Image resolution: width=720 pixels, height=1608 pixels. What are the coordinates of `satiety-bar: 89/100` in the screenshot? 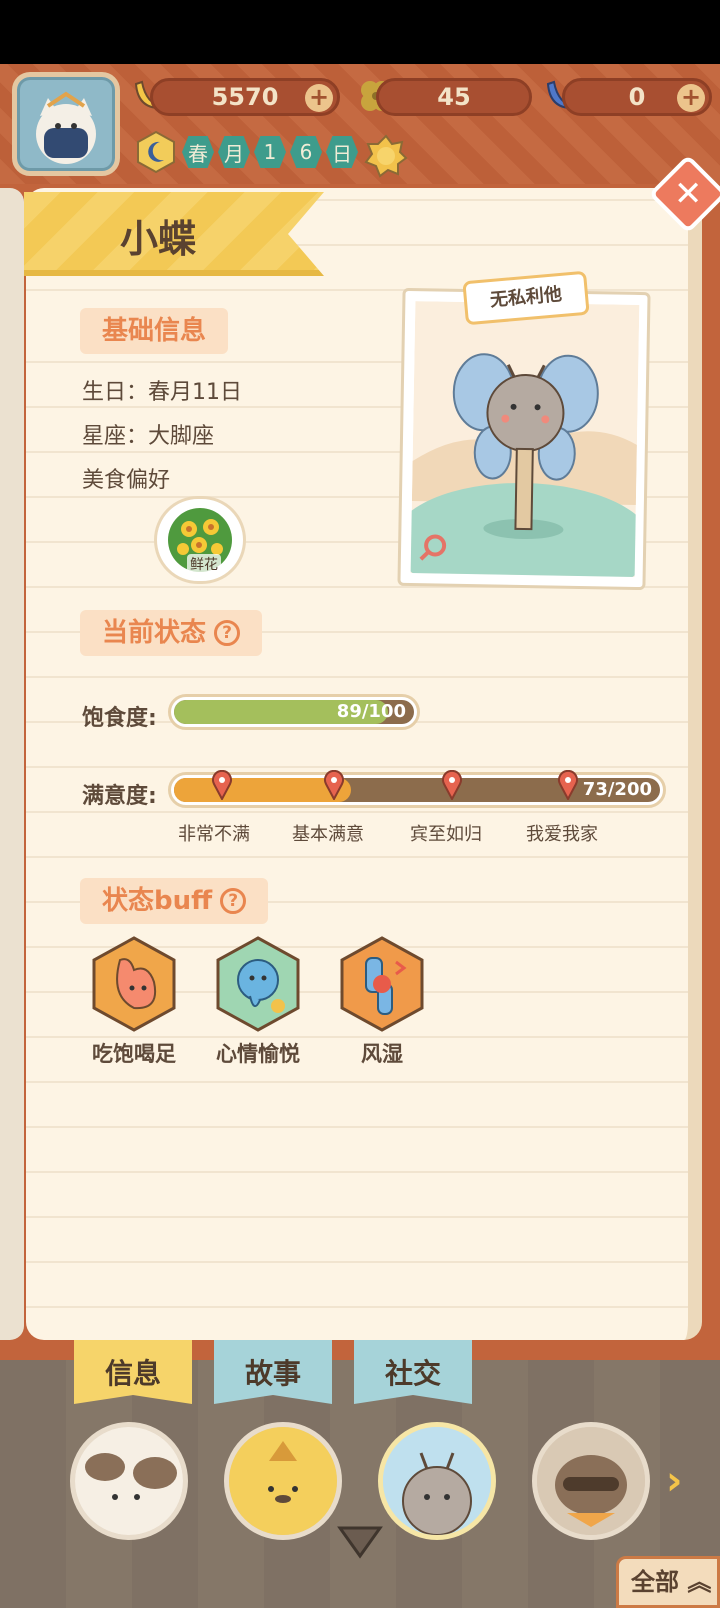 It's located at (294, 712).